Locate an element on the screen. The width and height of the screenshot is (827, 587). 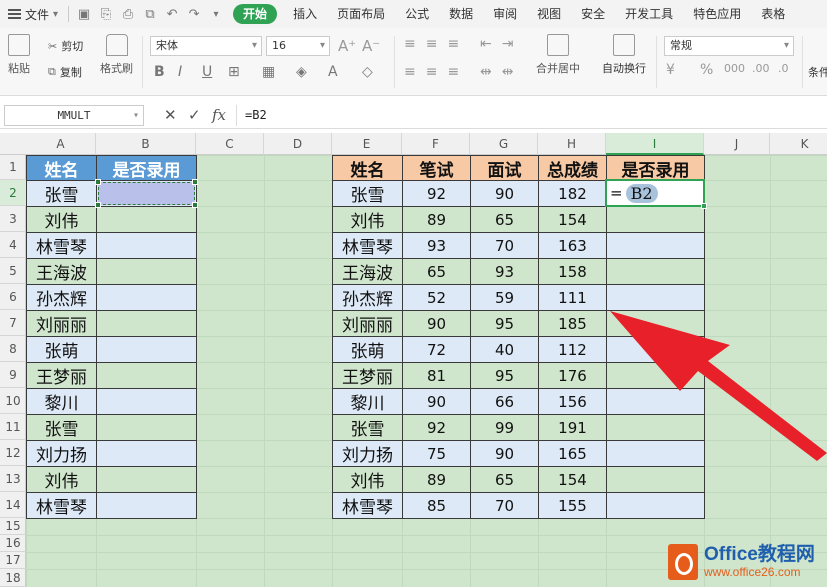
row-header-1: 1 is located at coordinates (13, 167).